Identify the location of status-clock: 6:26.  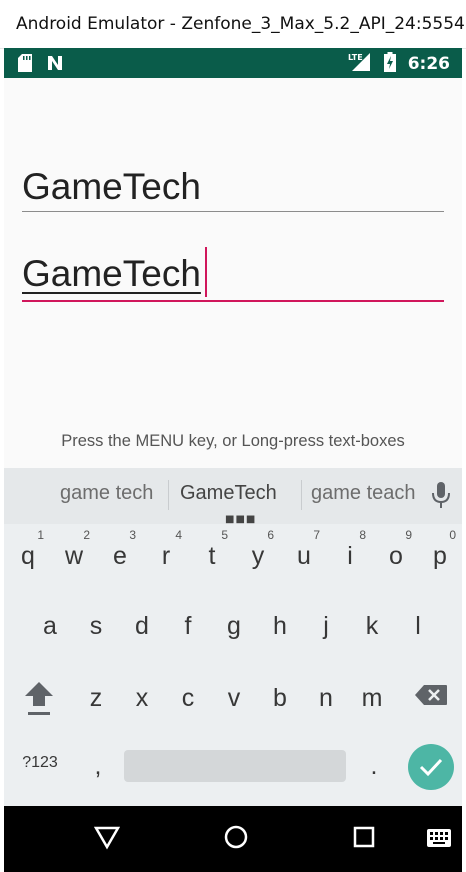
(428, 64).